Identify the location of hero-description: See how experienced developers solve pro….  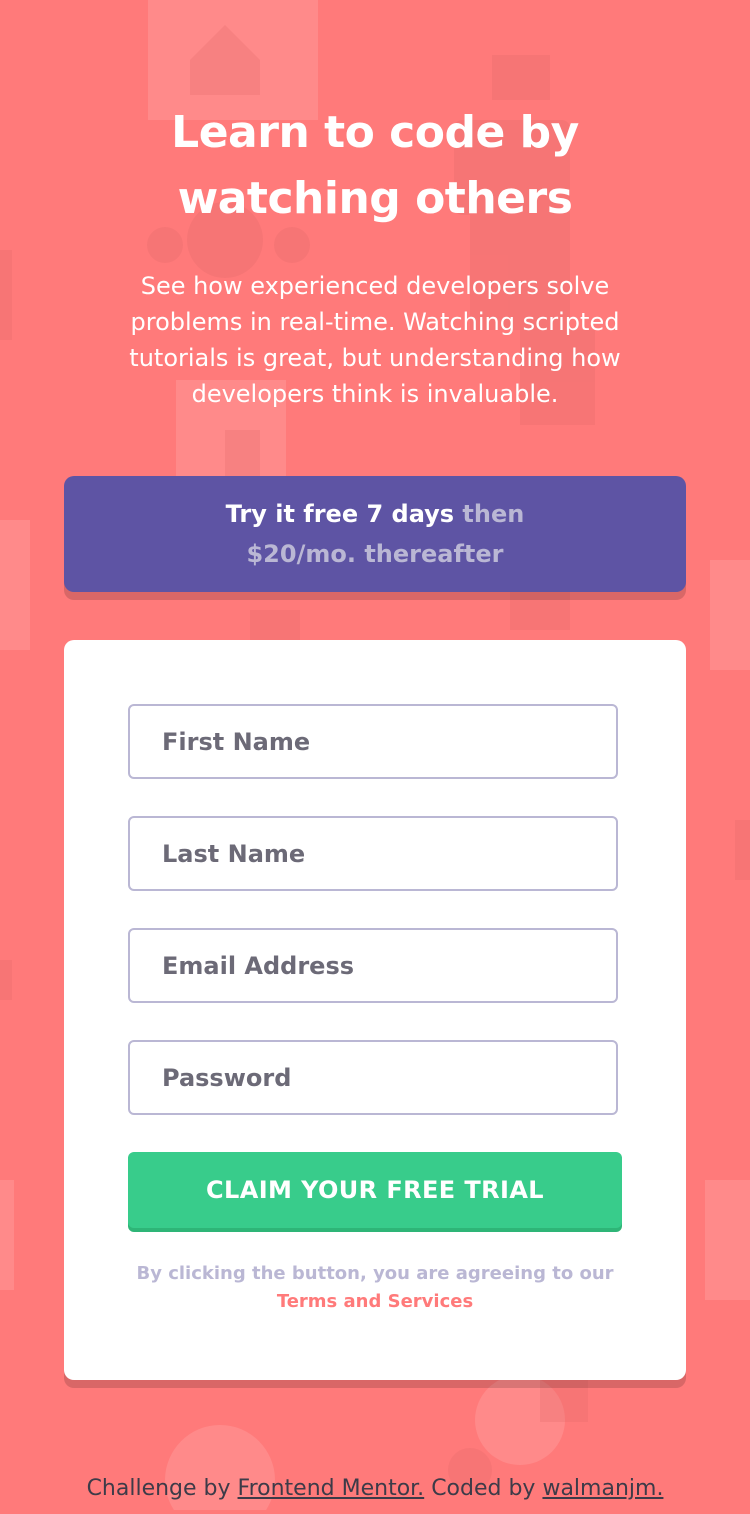
(375, 340).